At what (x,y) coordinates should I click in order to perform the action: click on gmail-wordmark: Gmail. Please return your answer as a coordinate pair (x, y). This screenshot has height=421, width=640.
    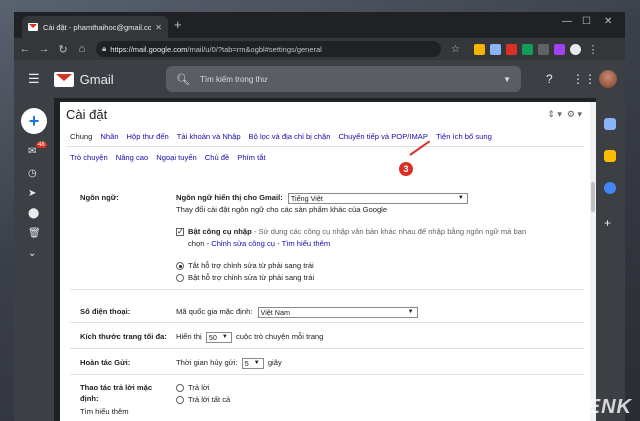
    Looking at the image, I should click on (97, 79).